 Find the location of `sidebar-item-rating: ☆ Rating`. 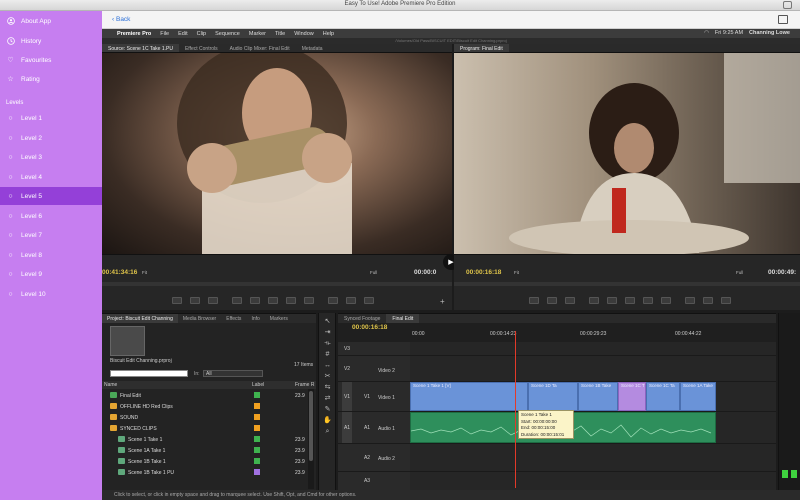

sidebar-item-rating: ☆ Rating is located at coordinates (51, 79).